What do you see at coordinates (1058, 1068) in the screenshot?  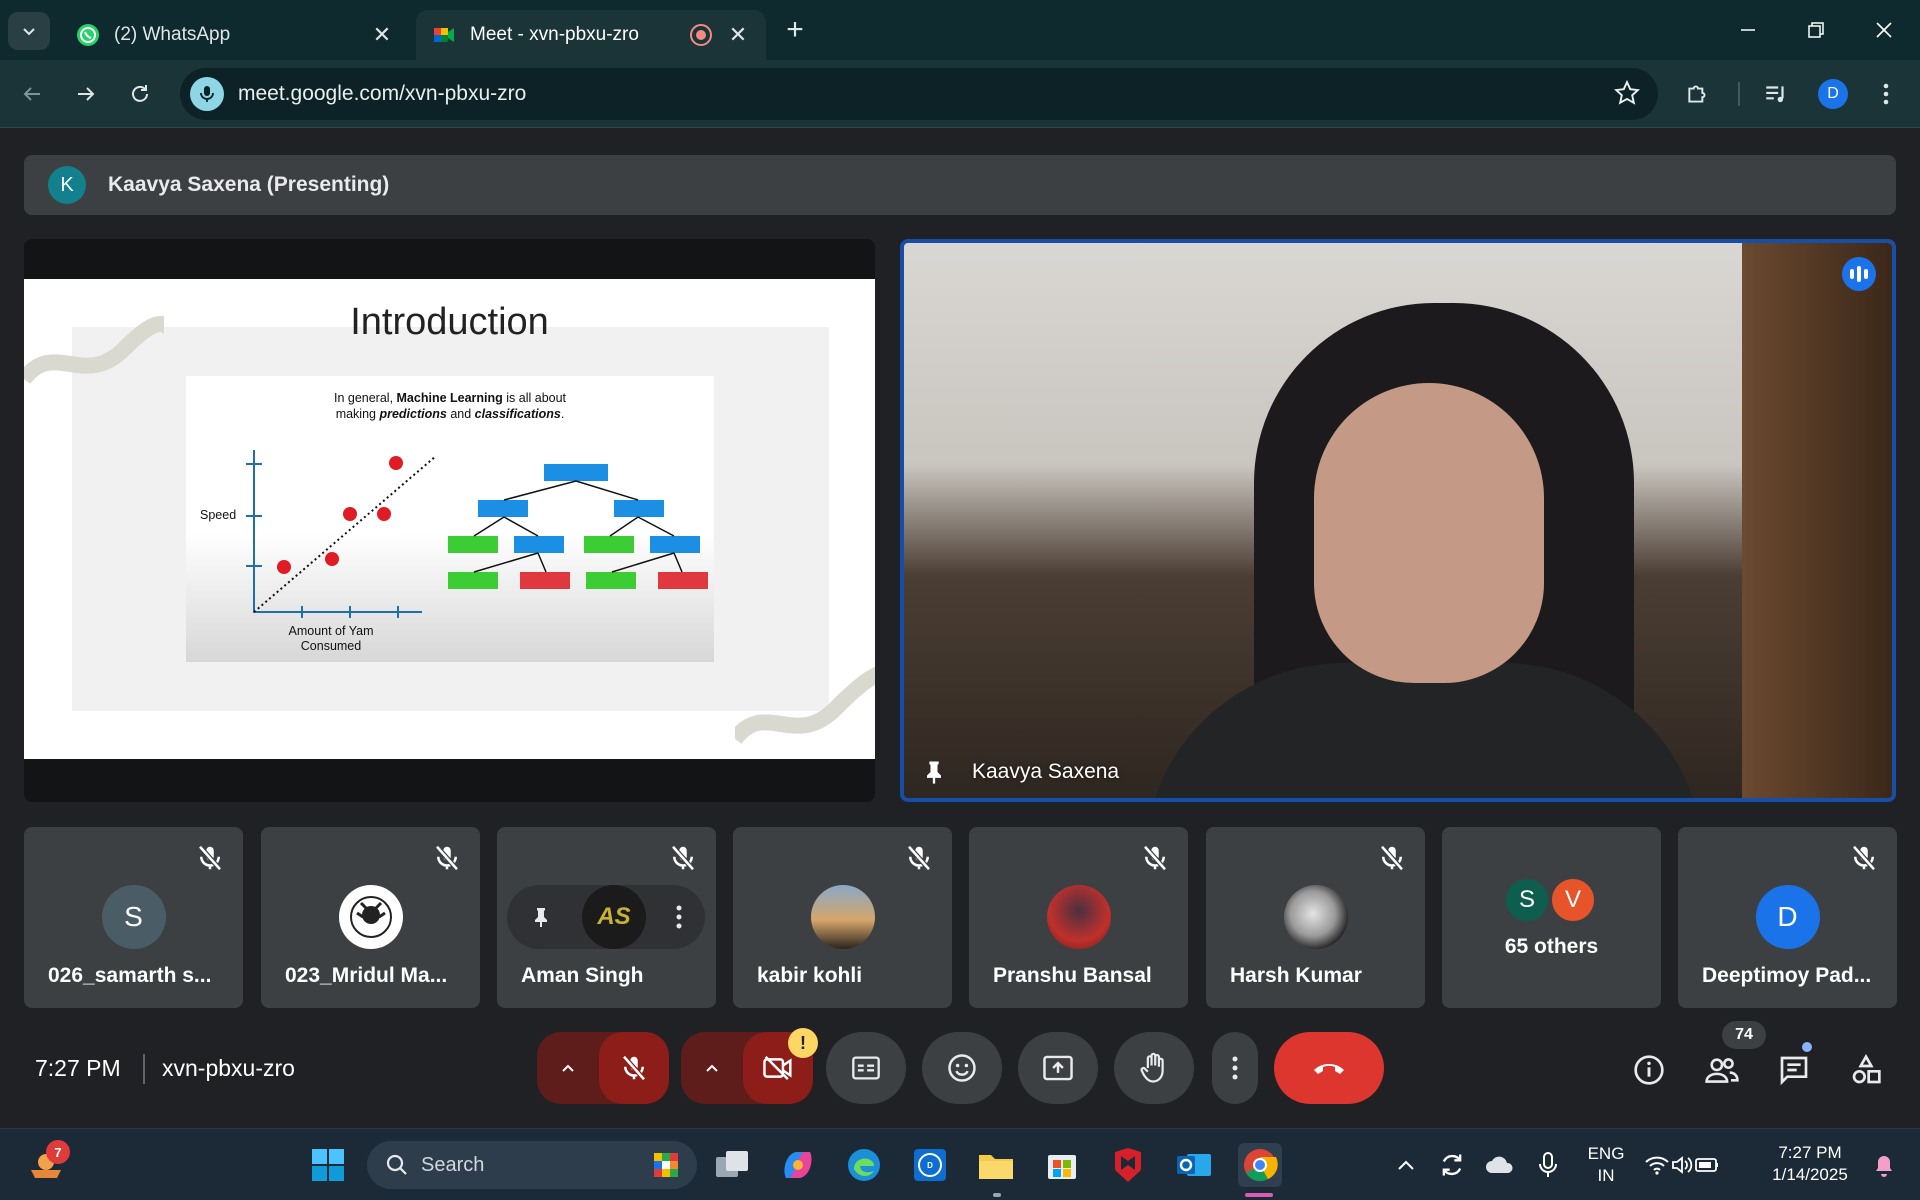 I see `present-screen-button` at bounding box center [1058, 1068].